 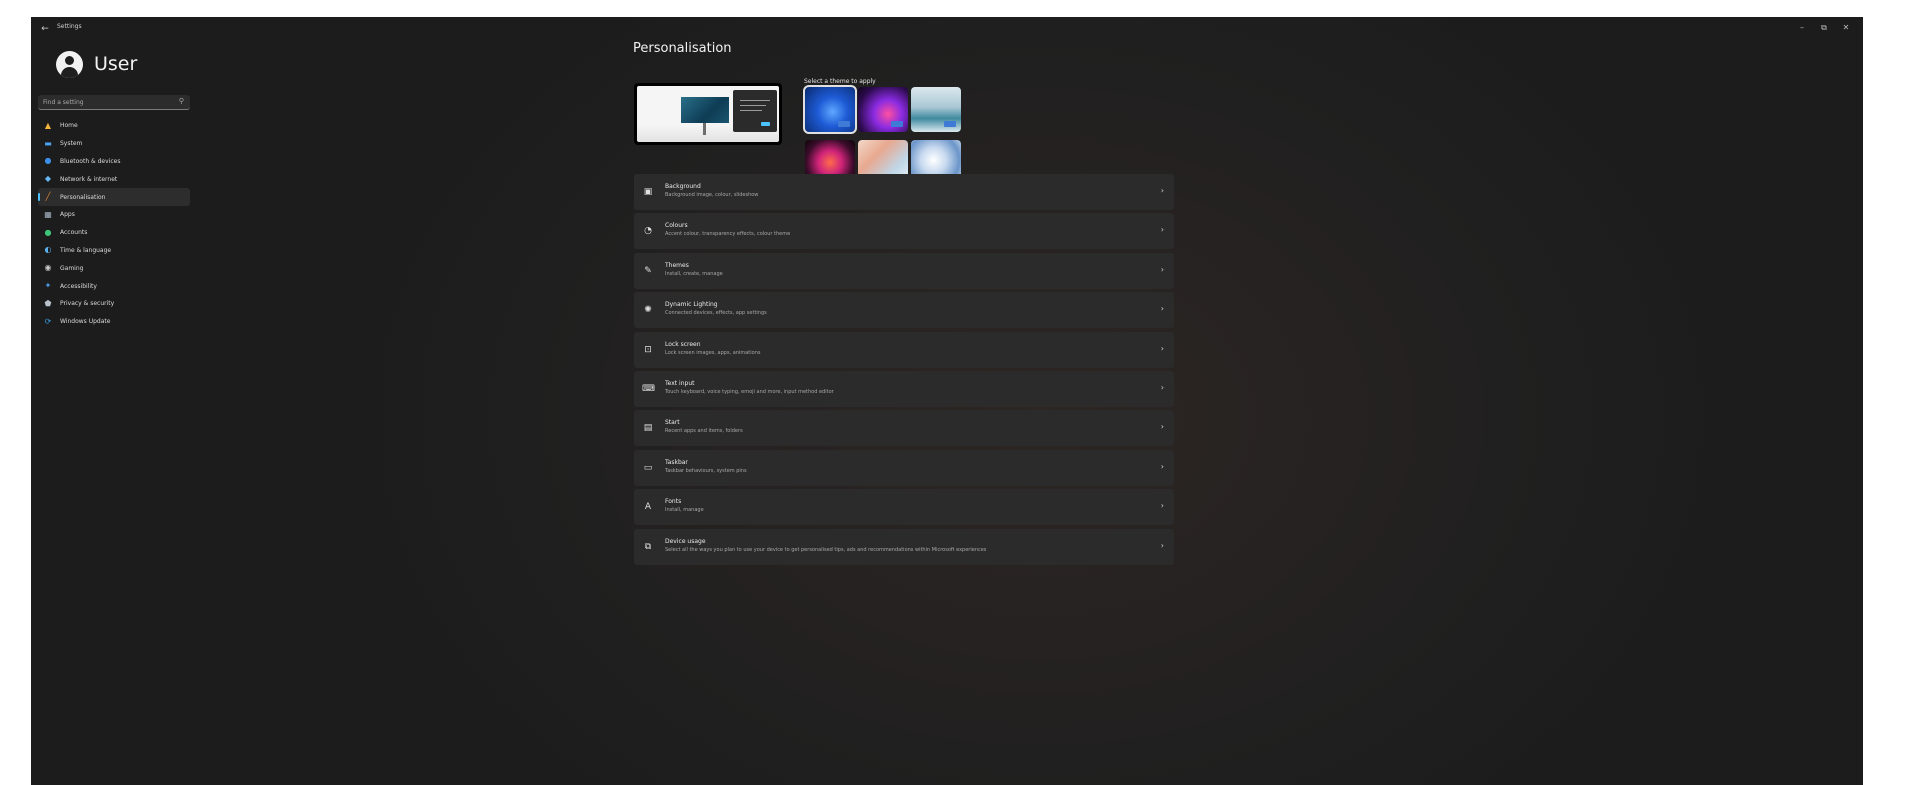 What do you see at coordinates (936, 109) in the screenshot?
I see `theme-tile-captured-motion` at bounding box center [936, 109].